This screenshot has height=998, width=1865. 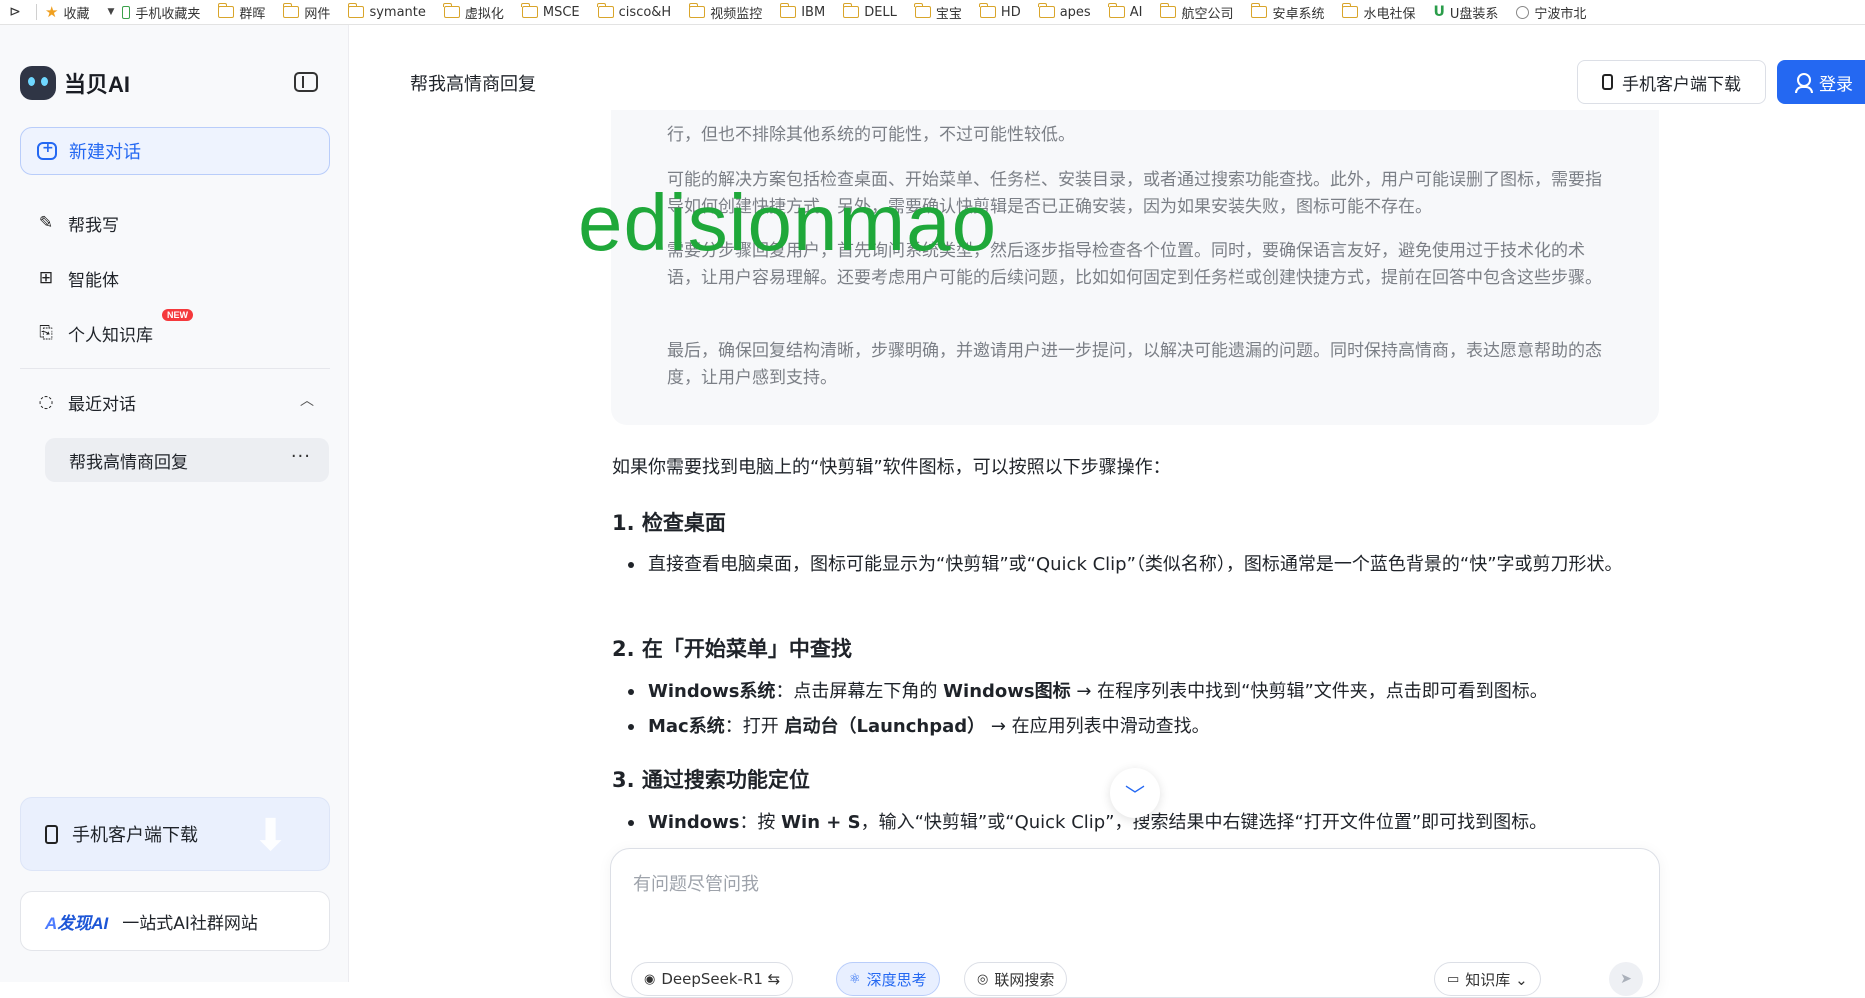 I want to click on app-name: 当贝AI, so click(x=97, y=84).